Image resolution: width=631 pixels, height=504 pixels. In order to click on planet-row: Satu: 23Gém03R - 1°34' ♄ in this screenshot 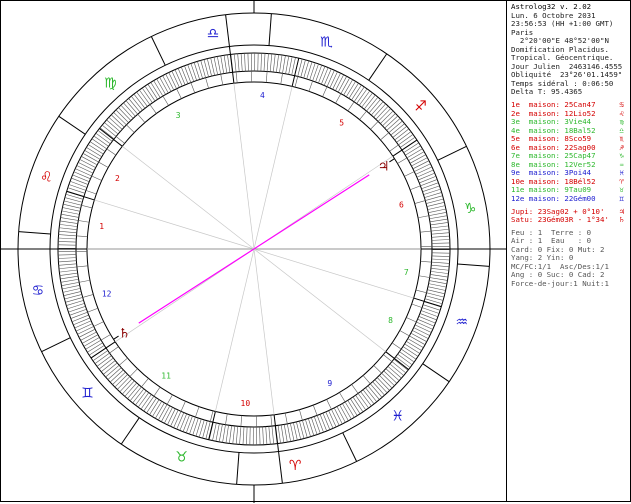, I will do `click(570, 220)`.